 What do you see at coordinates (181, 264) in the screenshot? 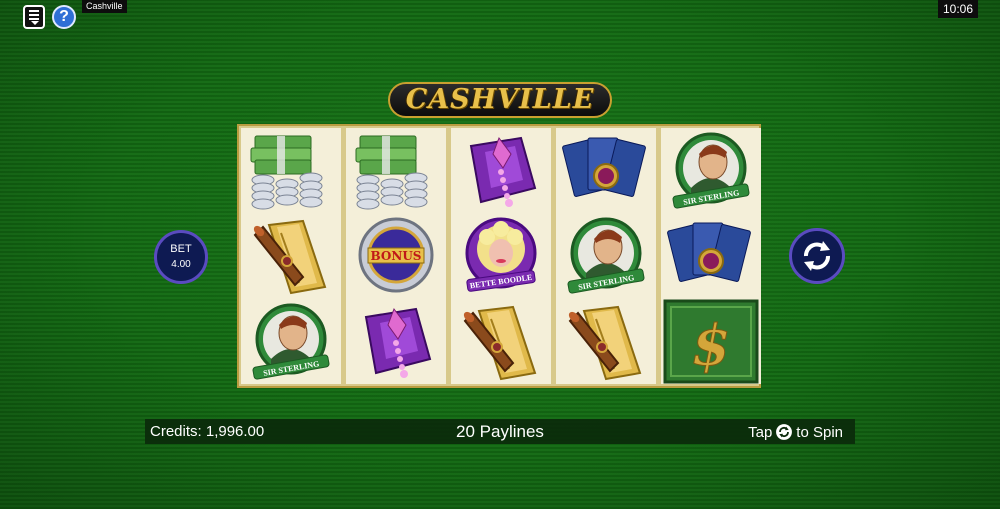
I see `bet-value: 4.00` at bounding box center [181, 264].